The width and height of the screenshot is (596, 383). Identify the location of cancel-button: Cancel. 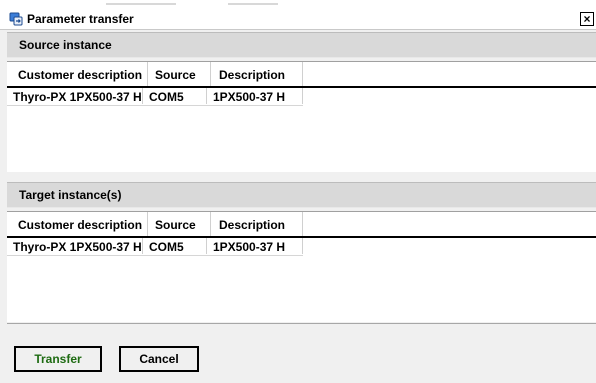
(159, 359).